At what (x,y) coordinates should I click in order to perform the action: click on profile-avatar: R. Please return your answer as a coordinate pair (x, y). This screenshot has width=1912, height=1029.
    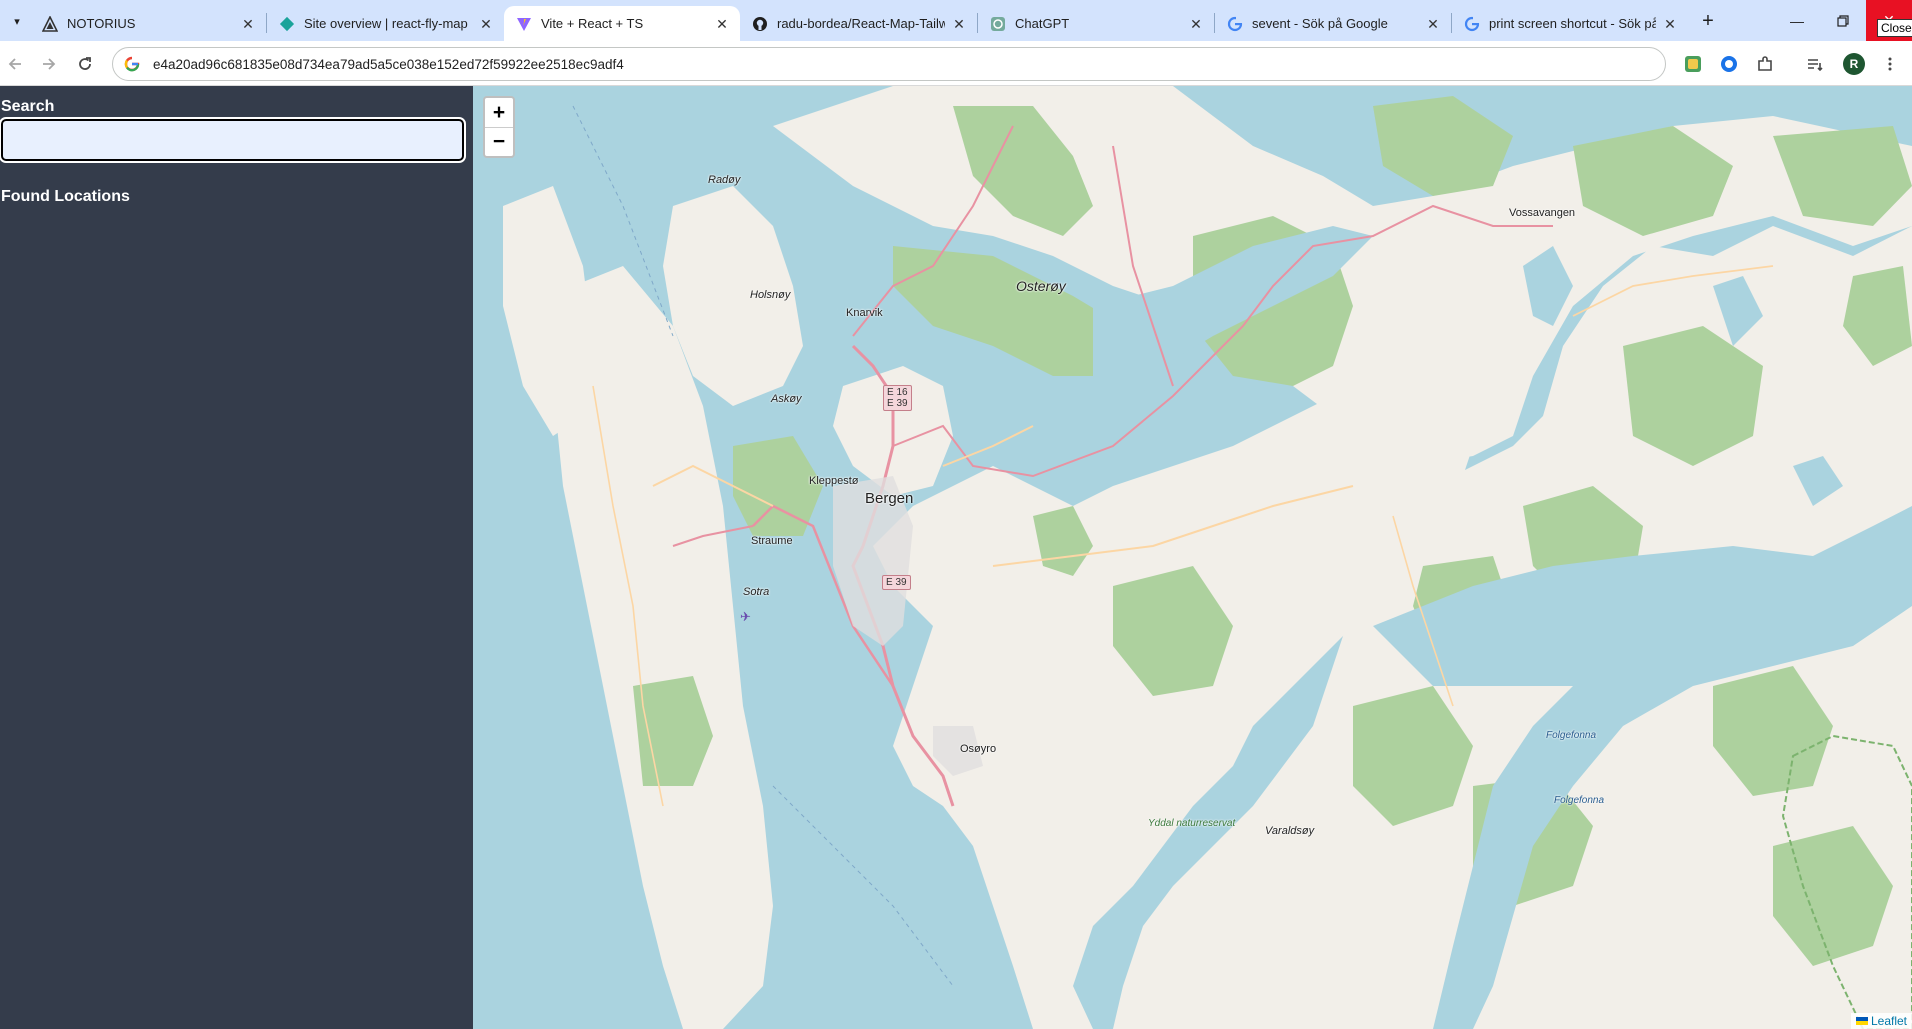
    Looking at the image, I should click on (1854, 64).